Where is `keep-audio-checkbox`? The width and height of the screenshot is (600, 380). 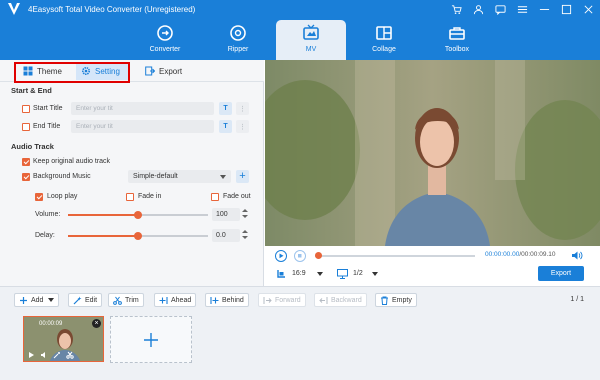 keep-audio-checkbox is located at coordinates (26, 162).